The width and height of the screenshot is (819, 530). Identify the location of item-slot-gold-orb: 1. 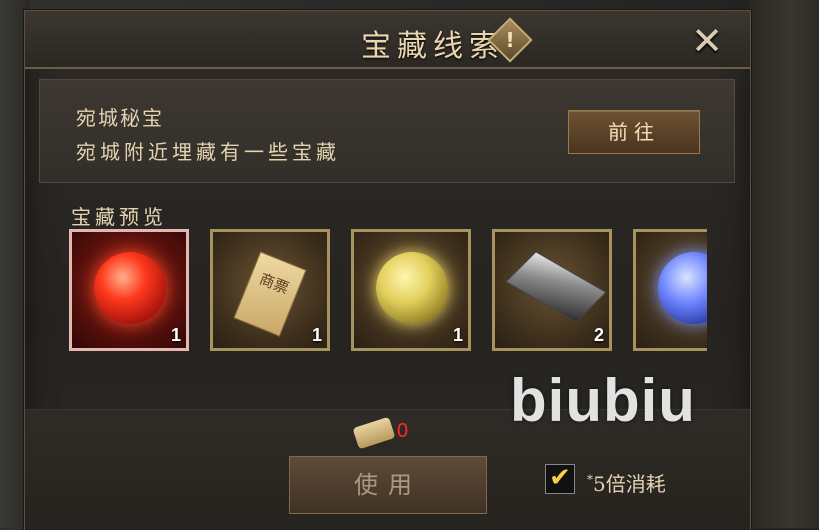
(411, 290).